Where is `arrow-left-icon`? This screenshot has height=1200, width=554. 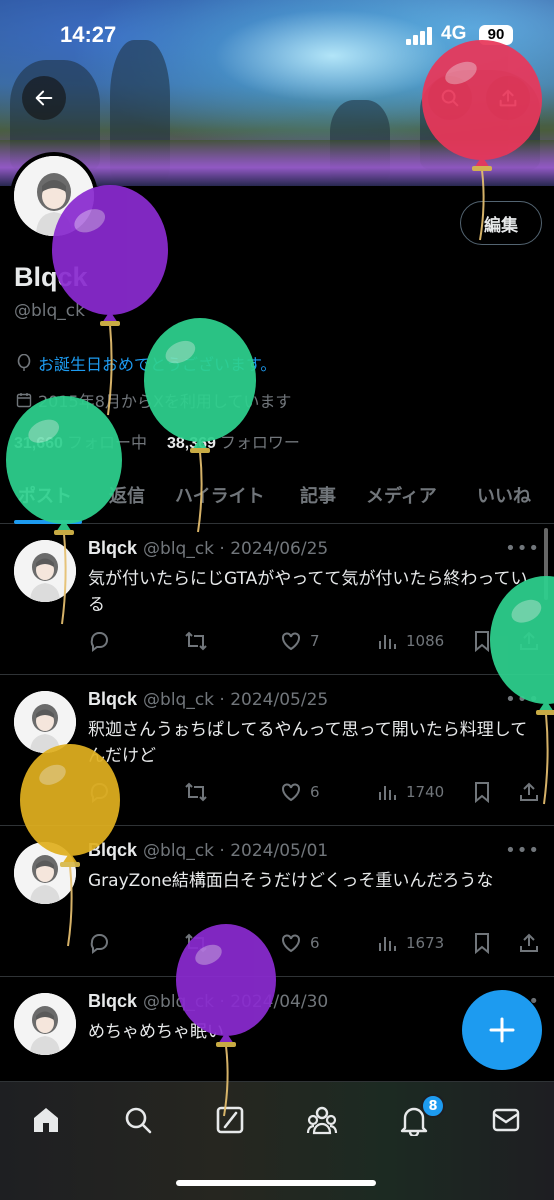 arrow-left-icon is located at coordinates (44, 98).